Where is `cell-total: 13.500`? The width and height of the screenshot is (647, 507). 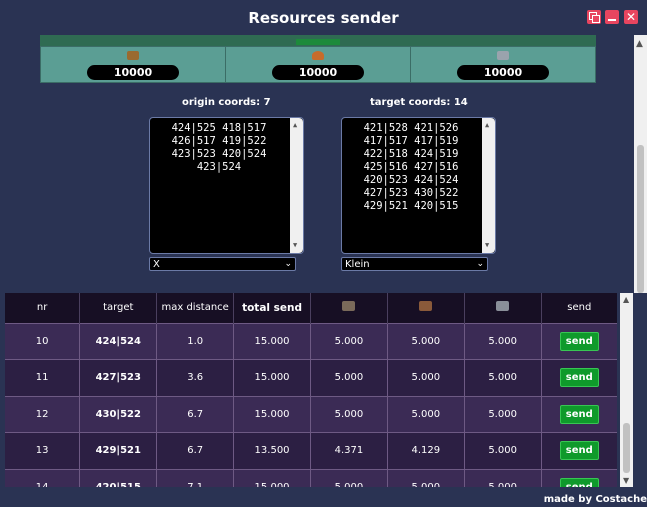
cell-total: 13.500 is located at coordinates (272, 450).